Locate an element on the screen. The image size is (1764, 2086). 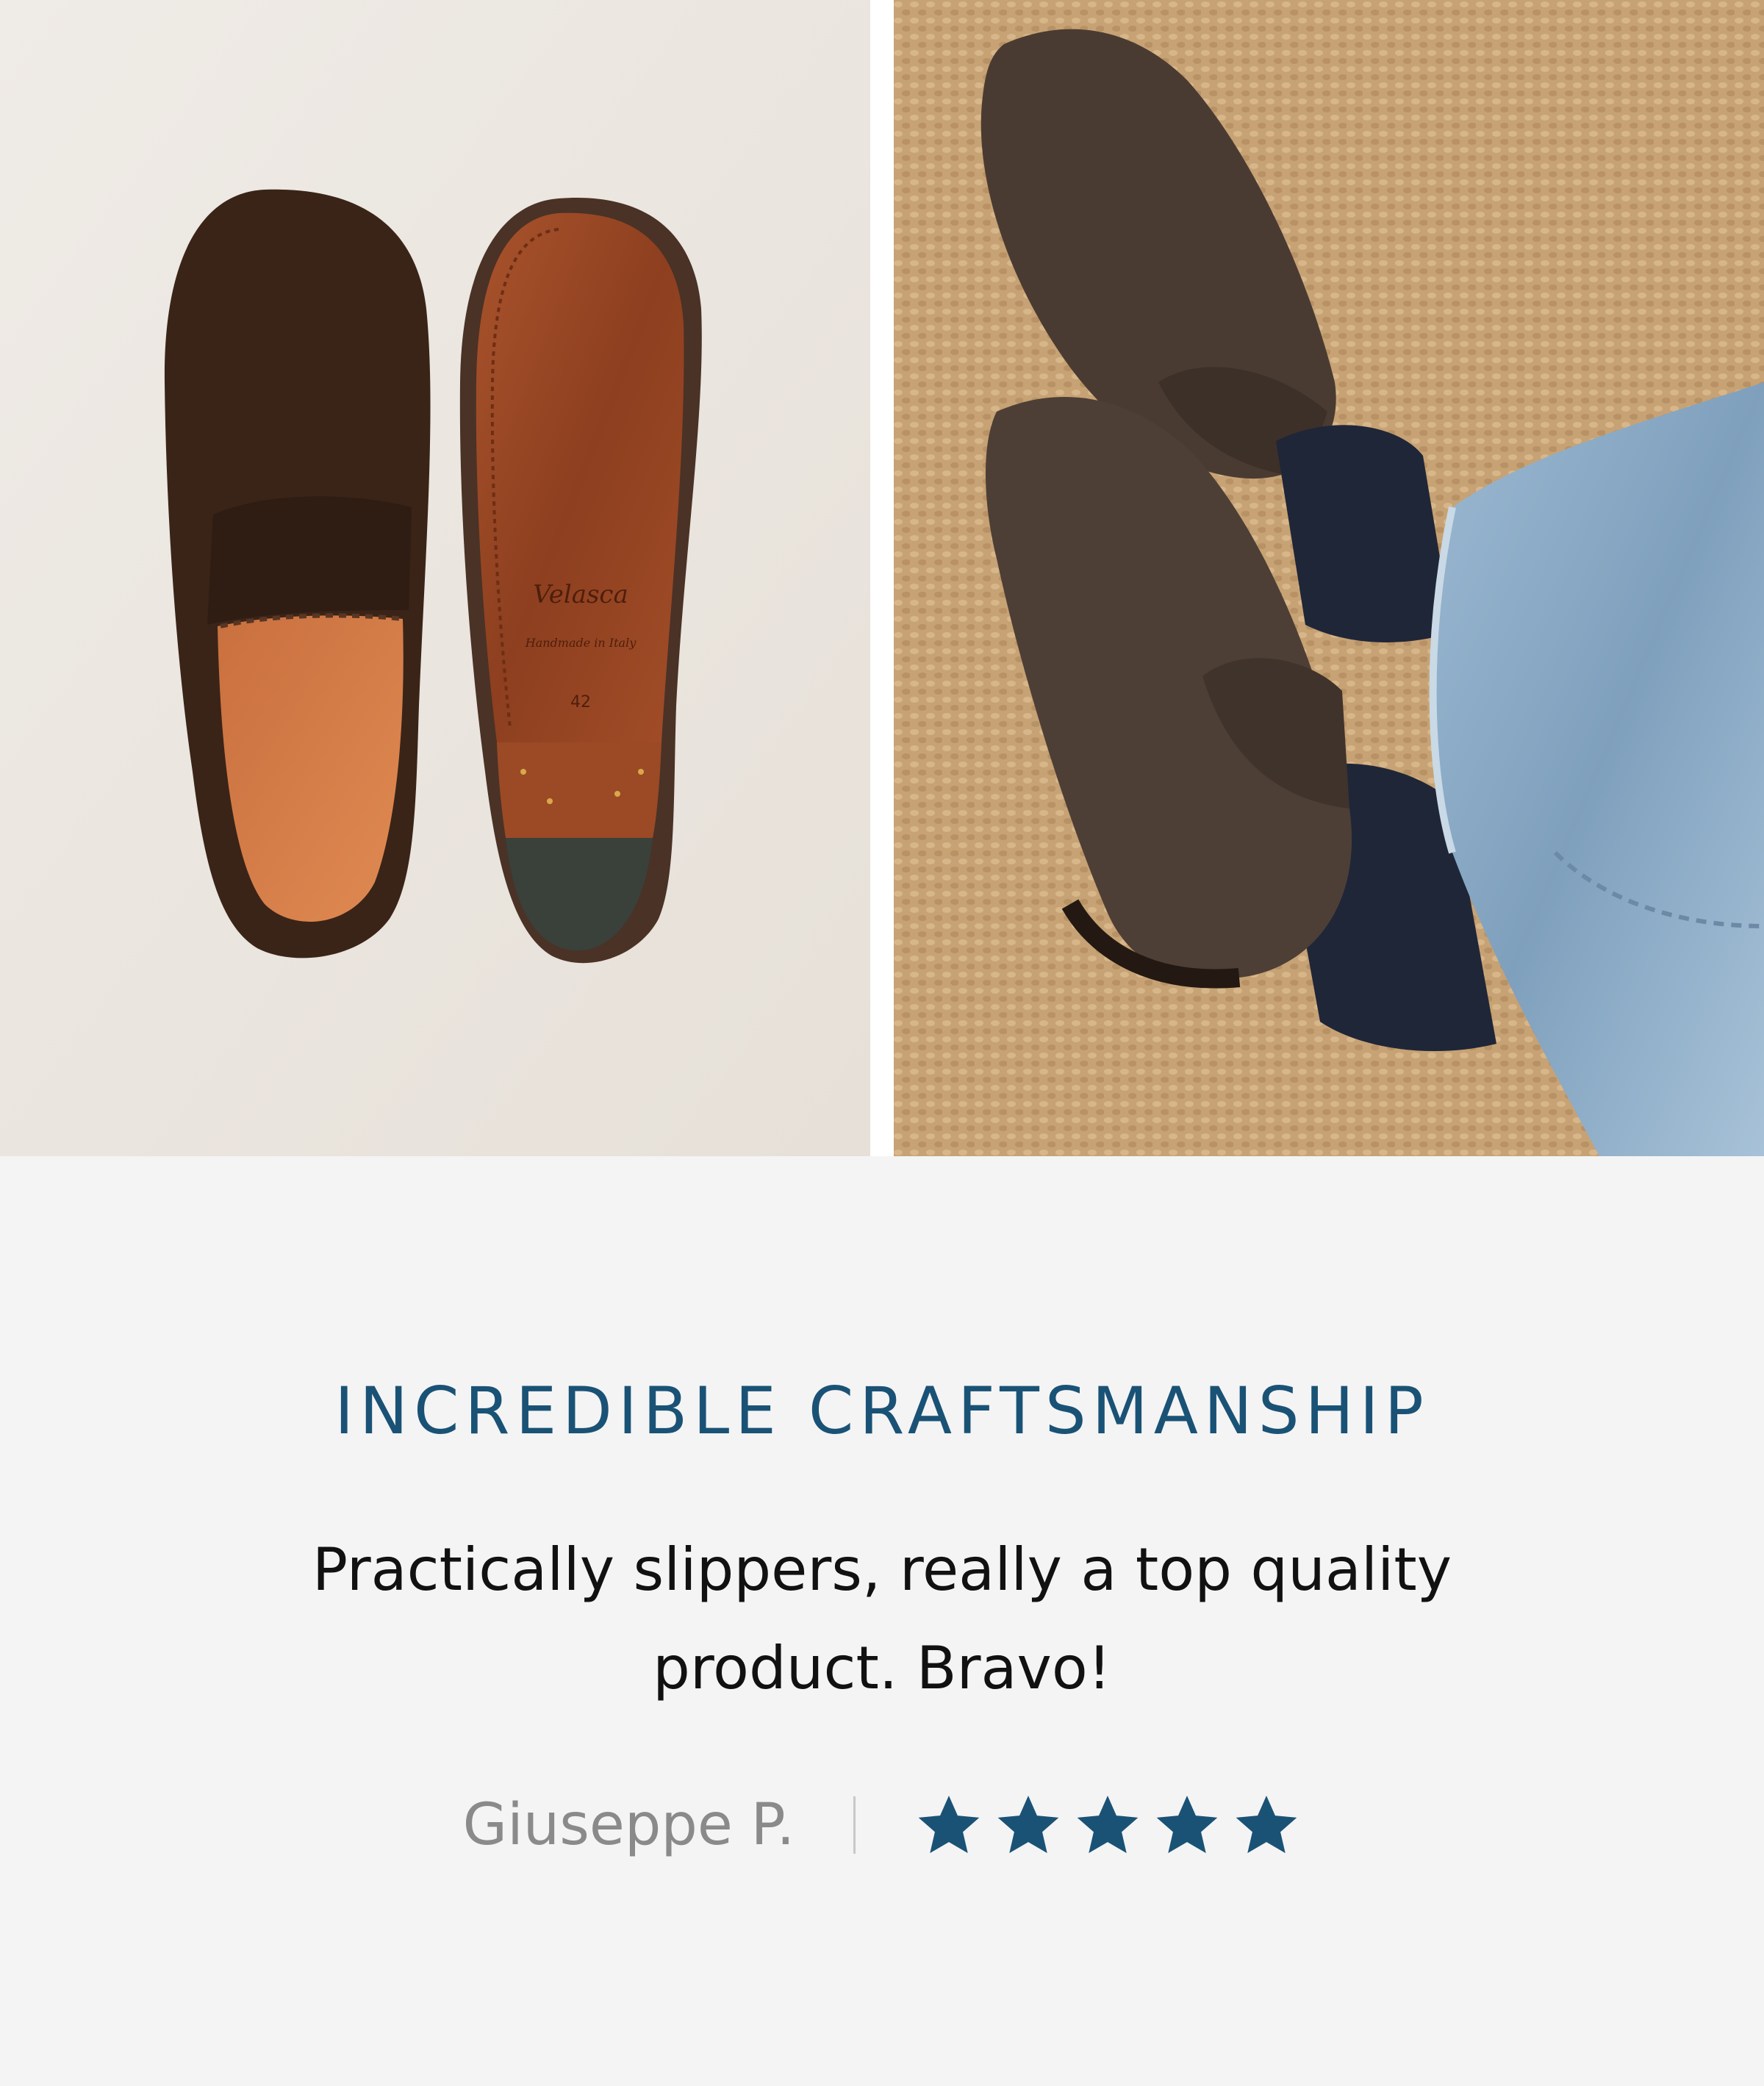
meta-divider is located at coordinates (854, 1825).